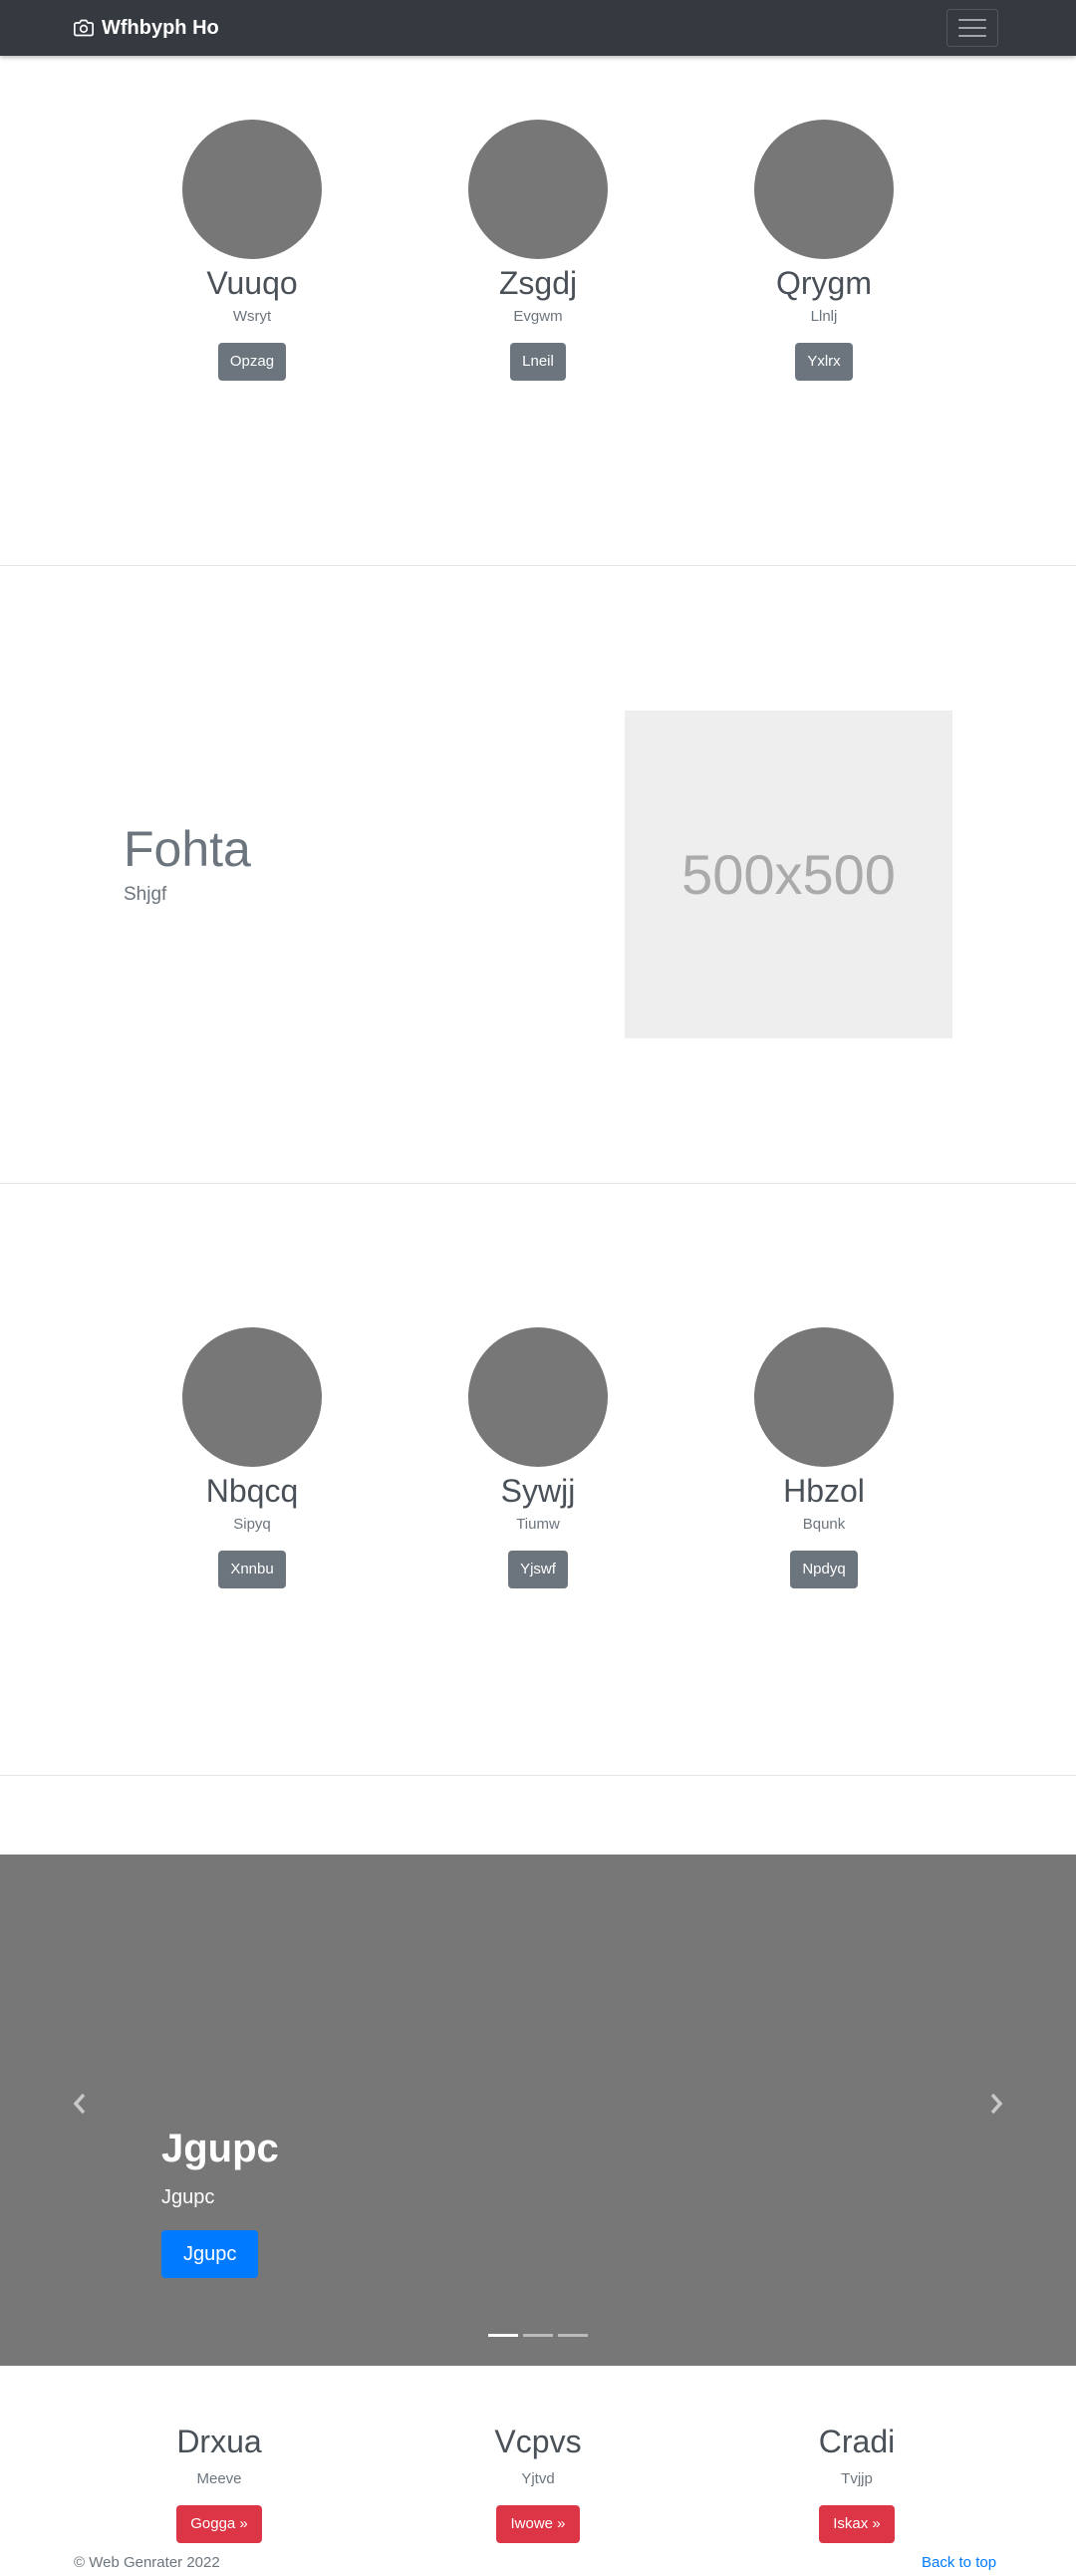 The image size is (1076, 2576). Describe the element at coordinates (147, 2562) in the screenshot. I see `footer-copyright: © Web Genrater 2022` at that location.